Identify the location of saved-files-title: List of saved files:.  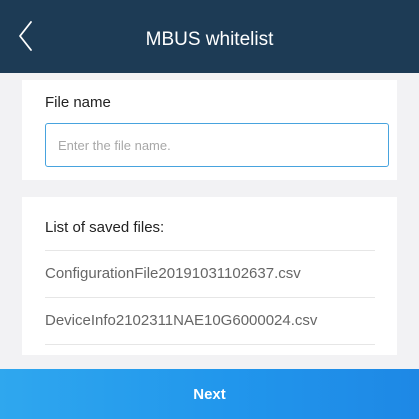
(105, 227).